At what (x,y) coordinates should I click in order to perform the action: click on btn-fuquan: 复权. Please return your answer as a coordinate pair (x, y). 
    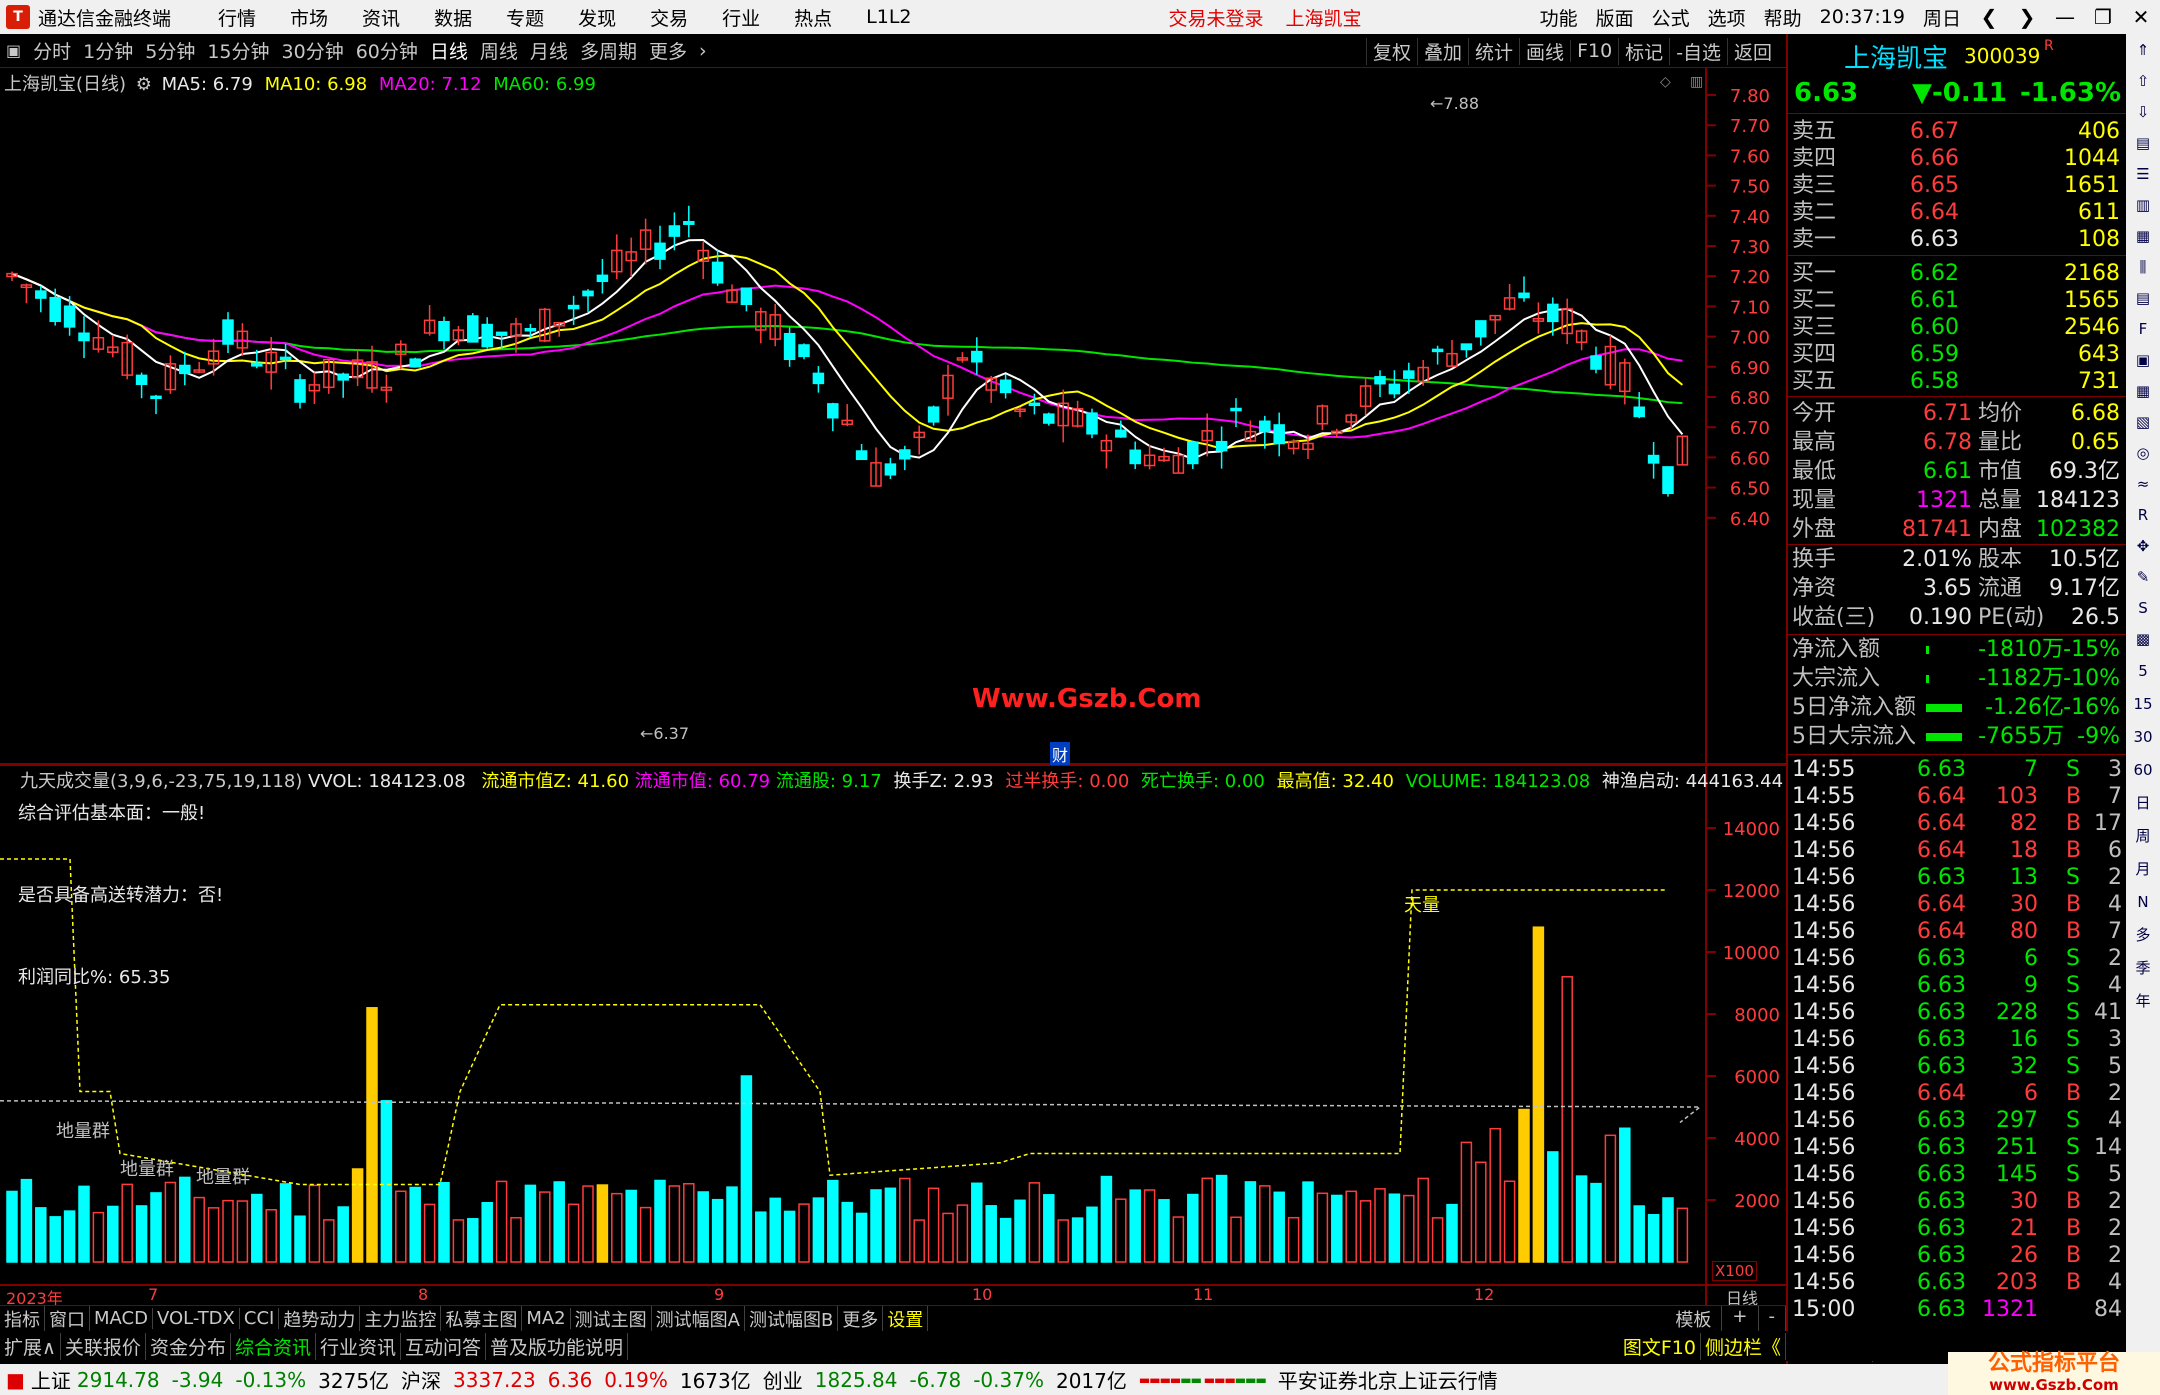
    Looking at the image, I should click on (1391, 51).